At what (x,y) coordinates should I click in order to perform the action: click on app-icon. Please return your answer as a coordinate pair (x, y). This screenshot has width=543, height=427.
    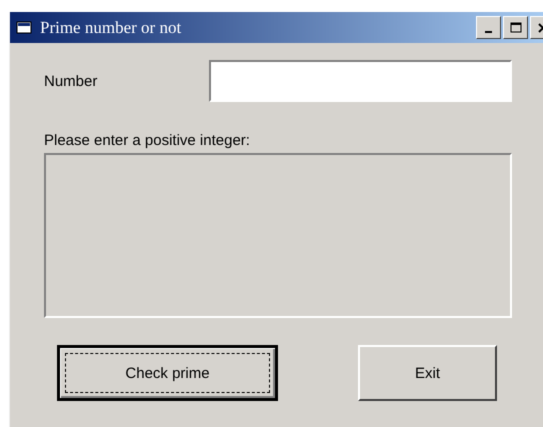
    Looking at the image, I should click on (25, 28).